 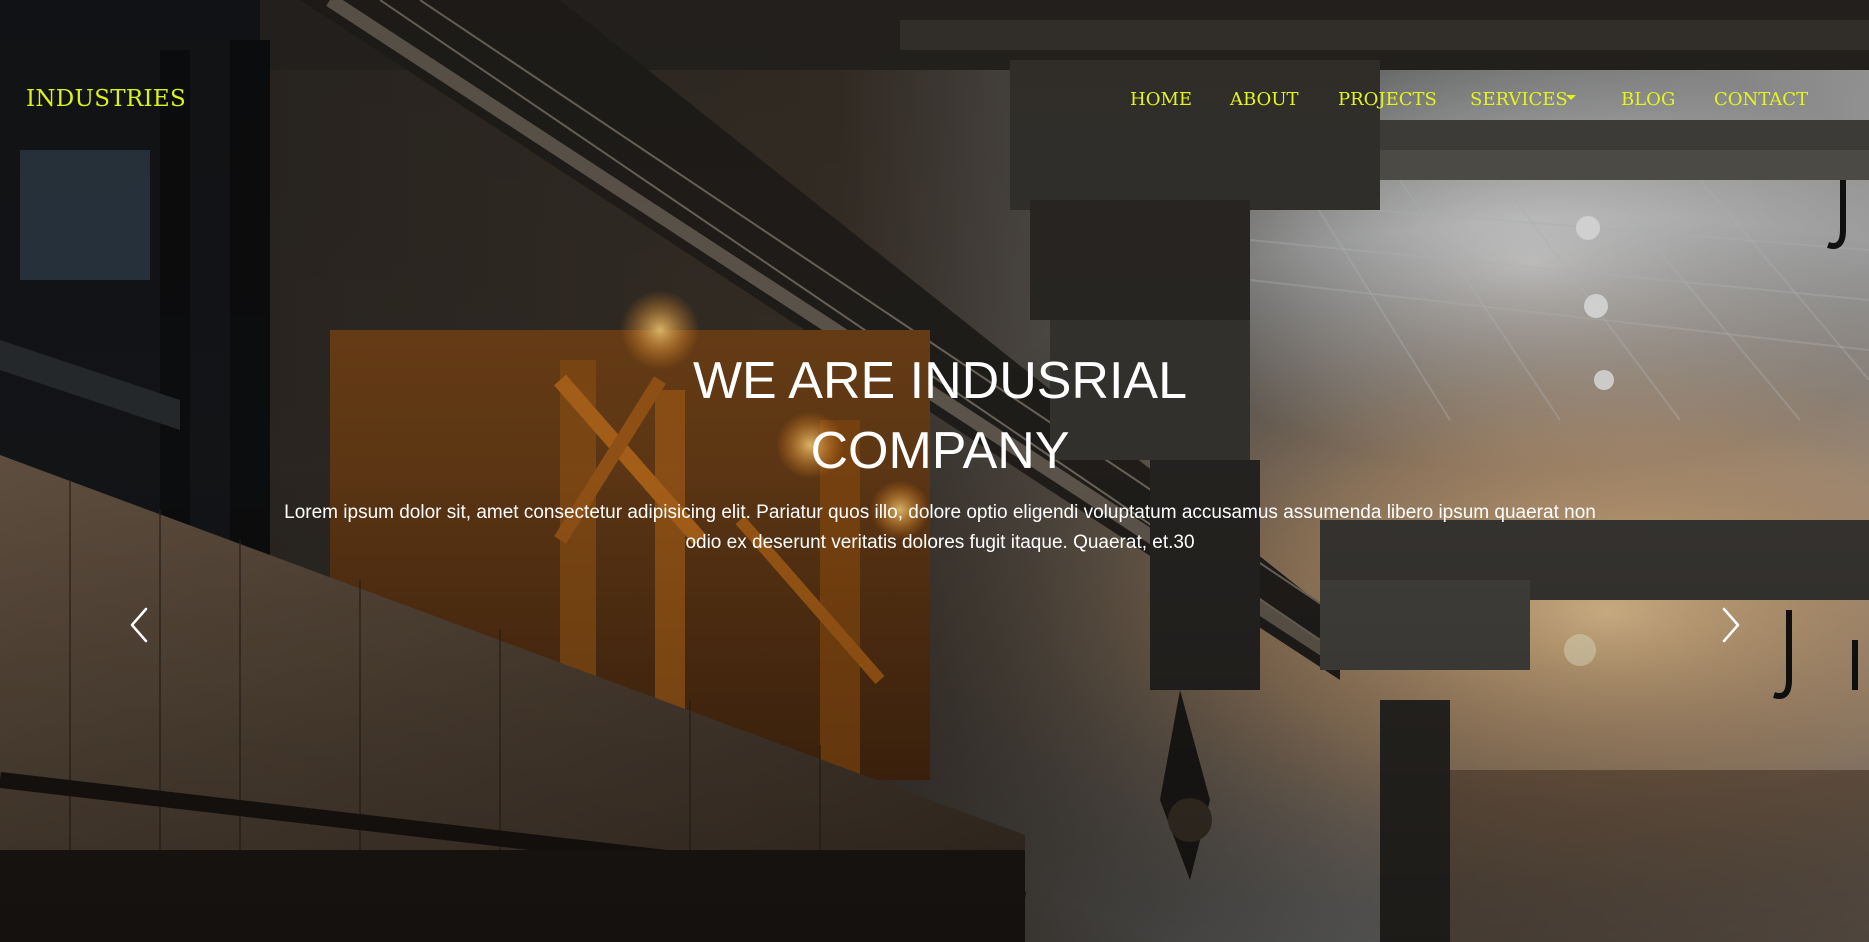 I want to click on carousel-next-button, so click(x=1730, y=625).